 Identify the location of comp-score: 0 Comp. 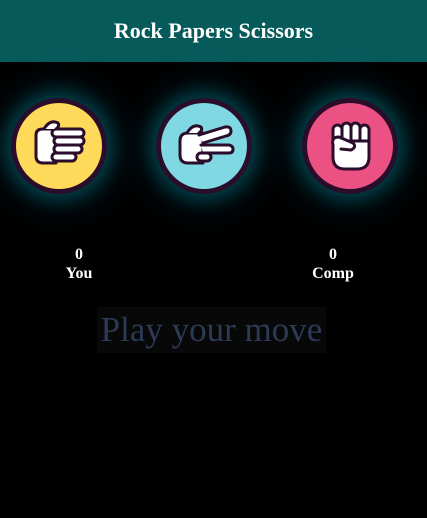
(333, 264).